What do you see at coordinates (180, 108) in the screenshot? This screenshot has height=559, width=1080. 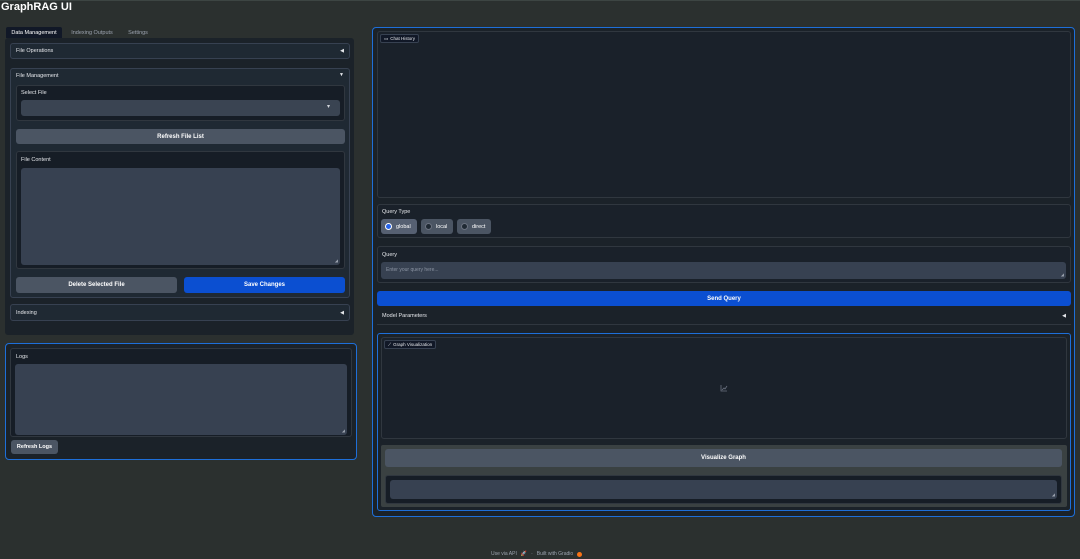 I see `select-file-dropdown: ▾` at bounding box center [180, 108].